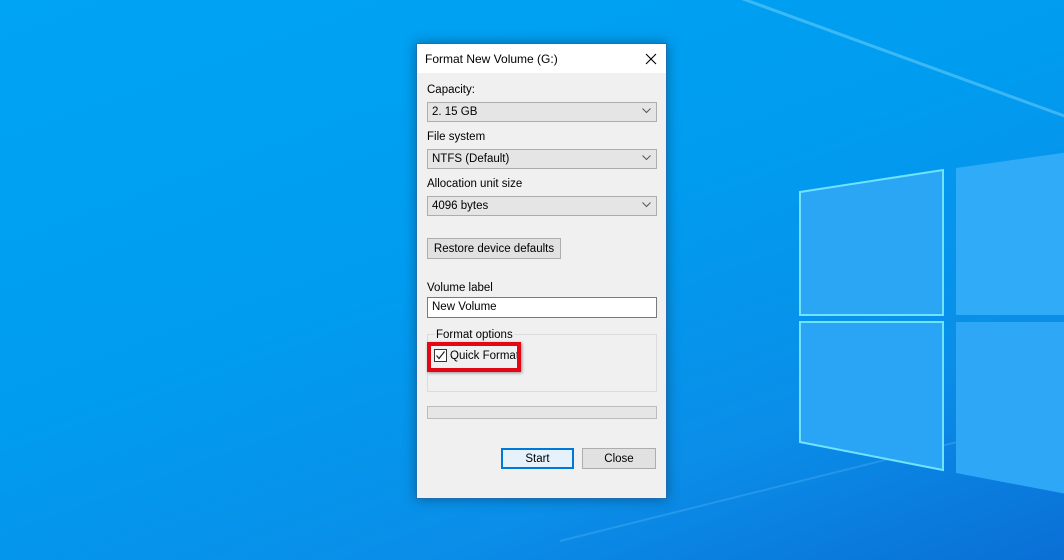 The height and width of the screenshot is (560, 1064). What do you see at coordinates (542, 112) in the screenshot?
I see `capacity-select: 2. 15 GB` at bounding box center [542, 112].